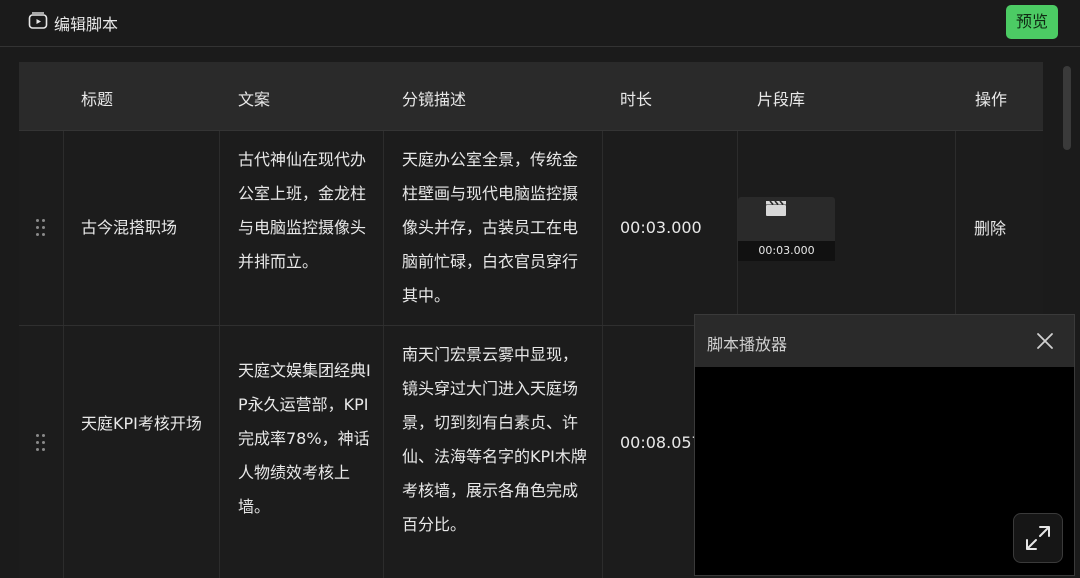 The image size is (1080, 578). Describe the element at coordinates (786, 251) in the screenshot. I see `clip-duration: 00:03.000` at that location.